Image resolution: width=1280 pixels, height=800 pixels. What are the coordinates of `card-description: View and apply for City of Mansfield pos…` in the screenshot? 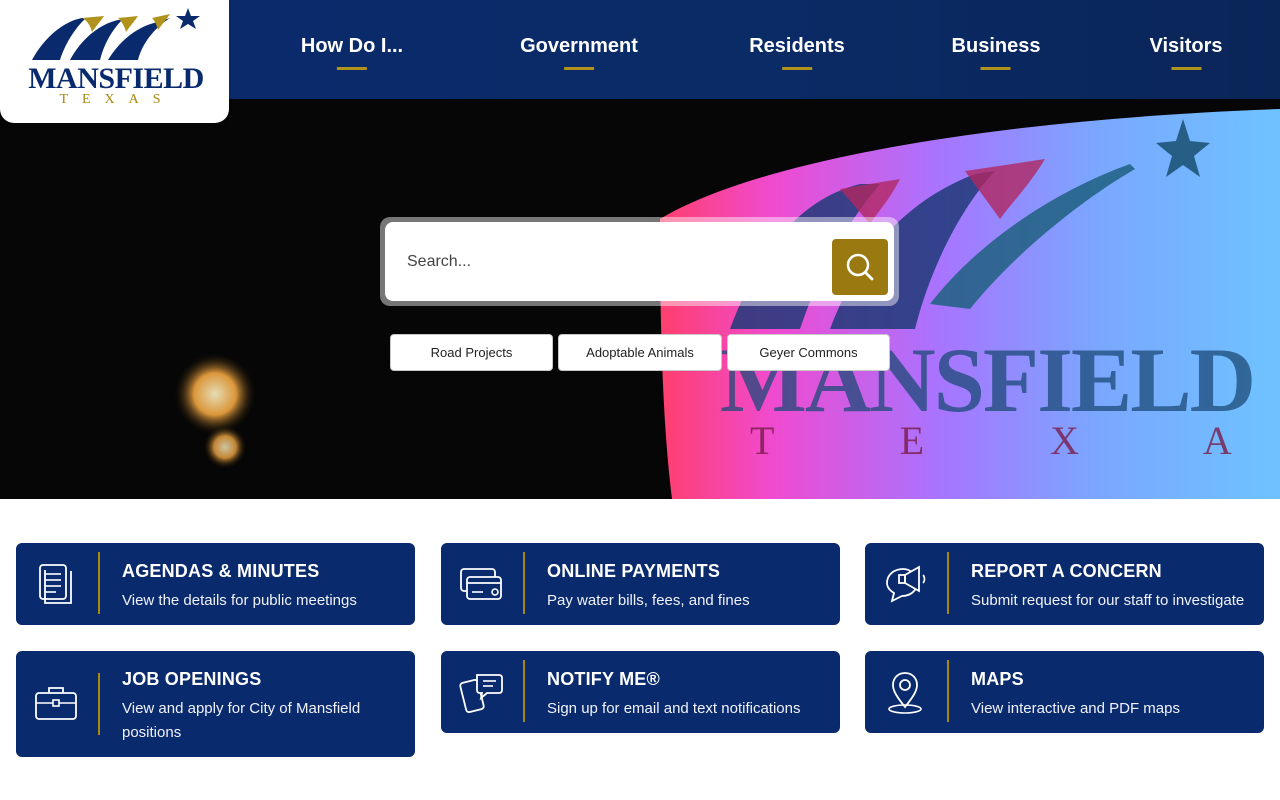 It's located at (241, 720).